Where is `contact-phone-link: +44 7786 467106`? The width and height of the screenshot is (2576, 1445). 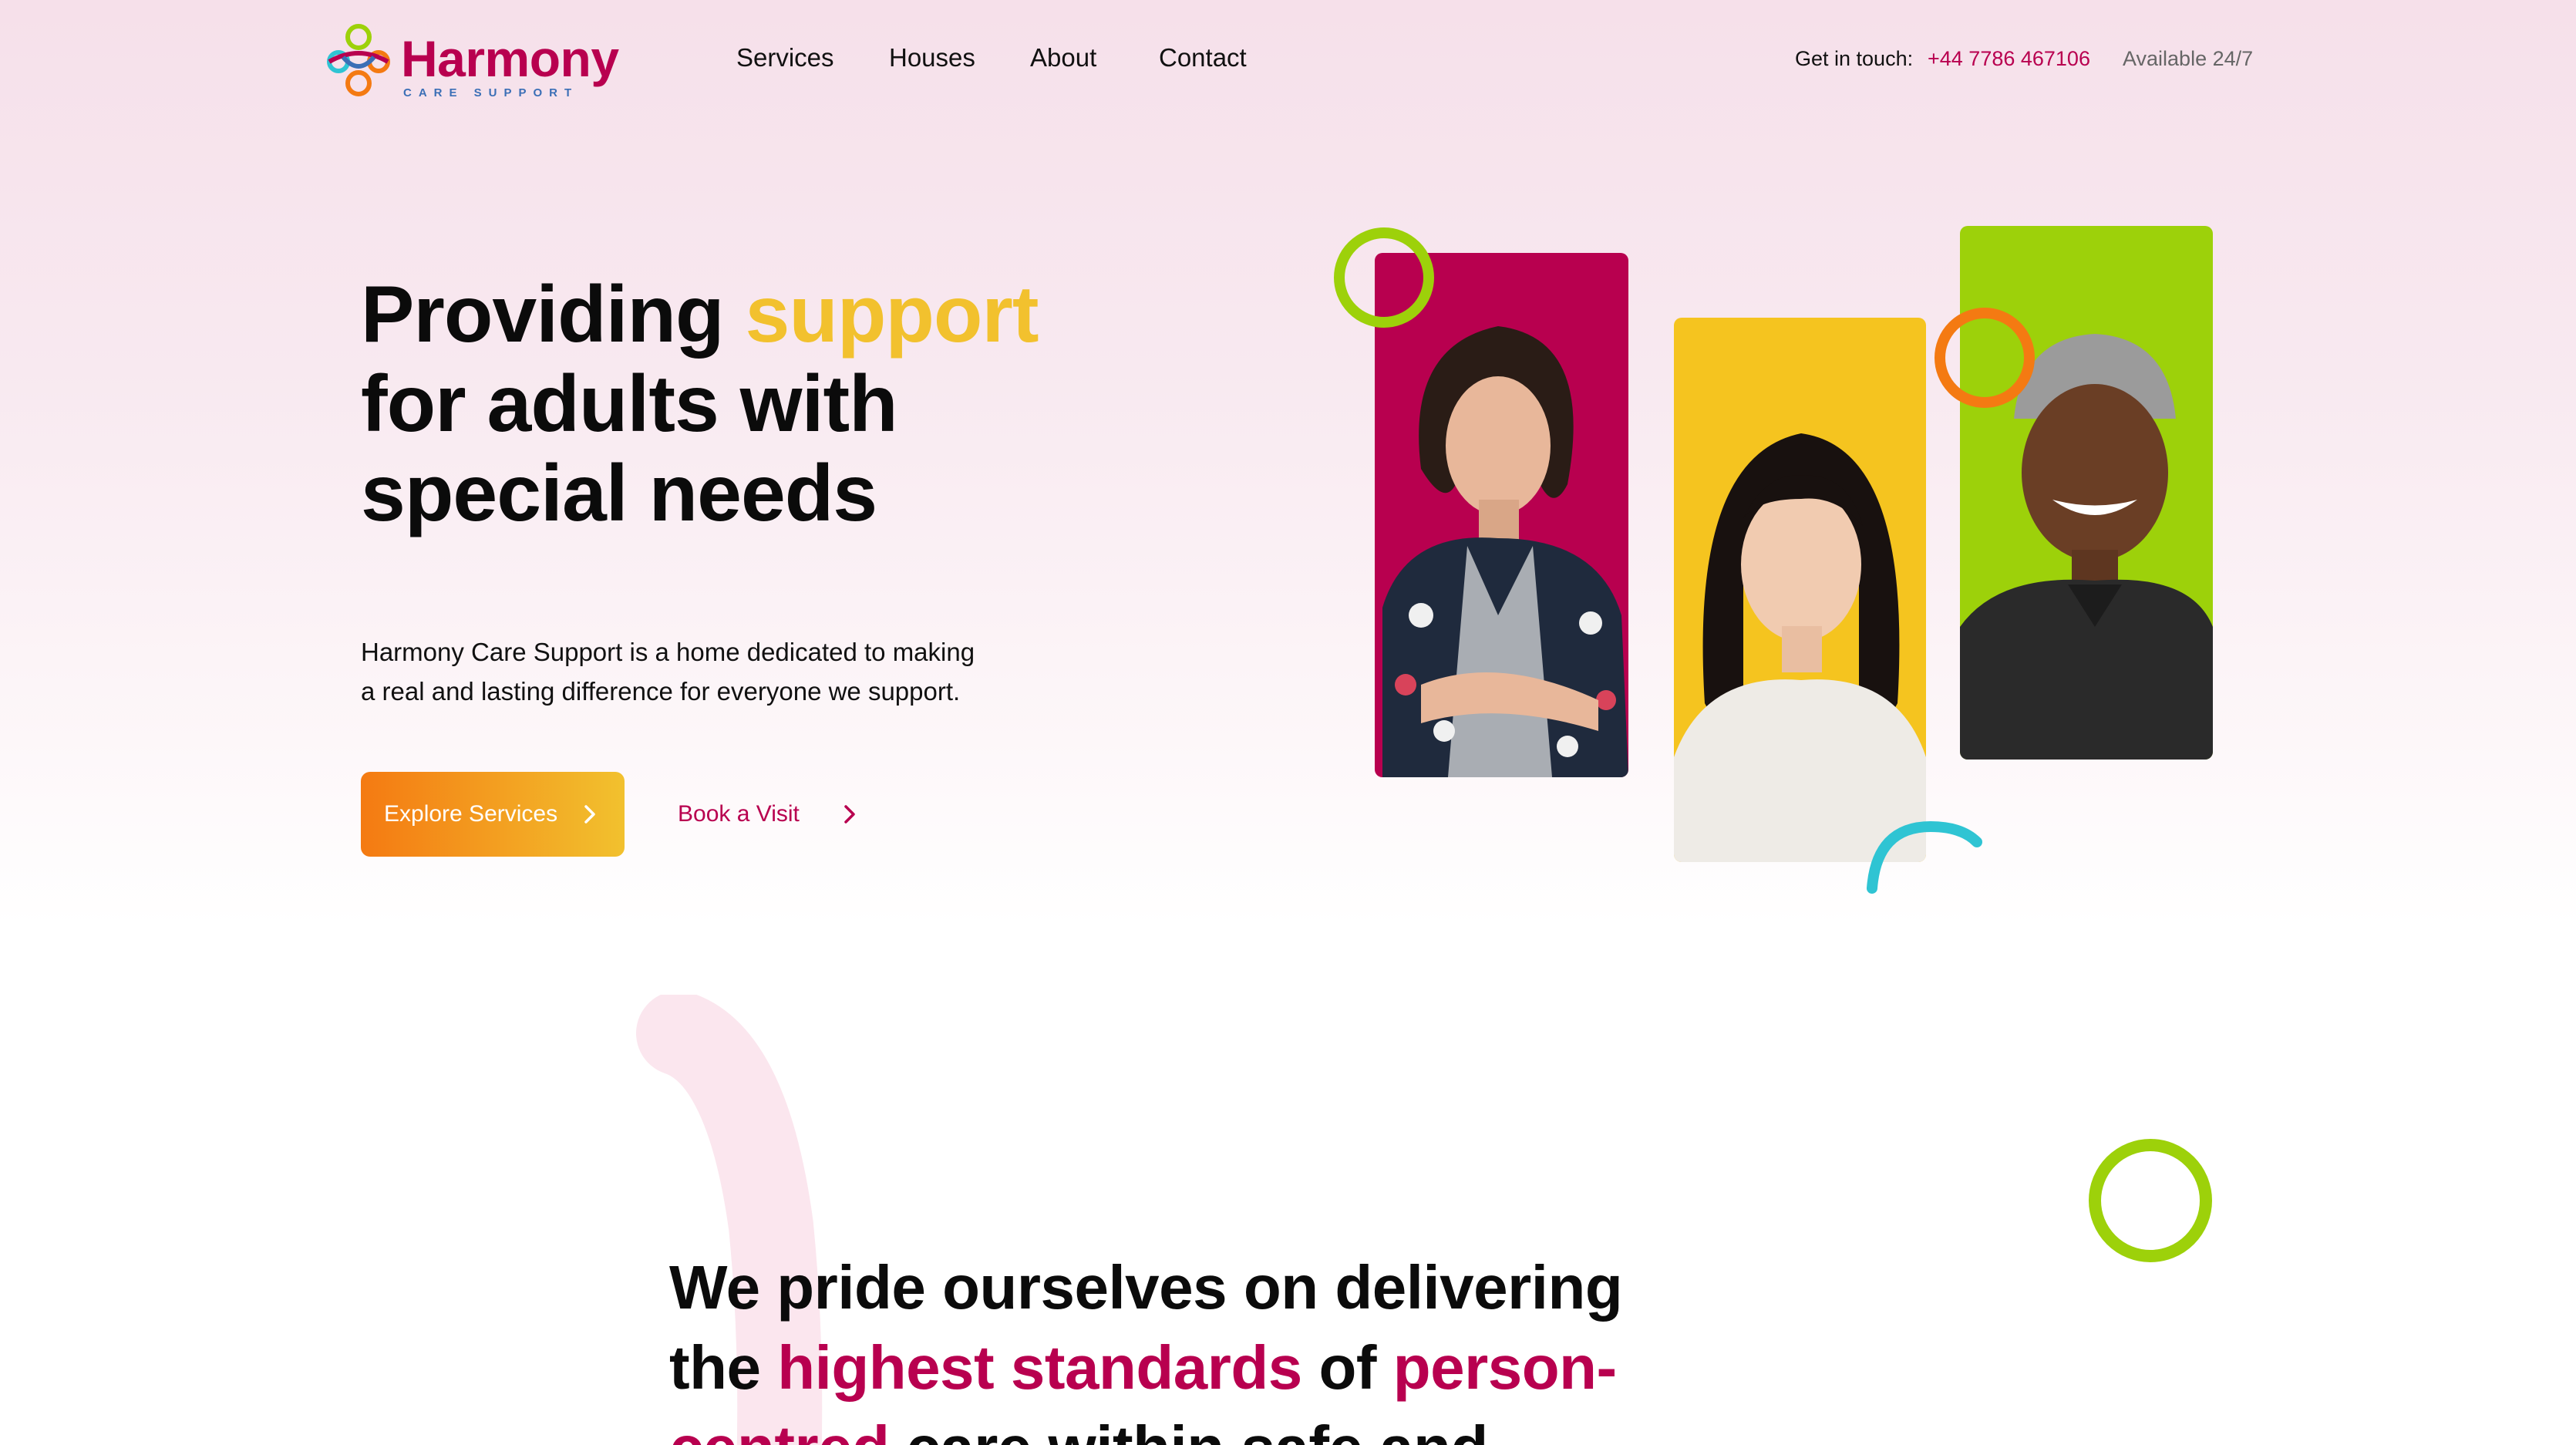
contact-phone-link: +44 7786 467106 is located at coordinates (2009, 59).